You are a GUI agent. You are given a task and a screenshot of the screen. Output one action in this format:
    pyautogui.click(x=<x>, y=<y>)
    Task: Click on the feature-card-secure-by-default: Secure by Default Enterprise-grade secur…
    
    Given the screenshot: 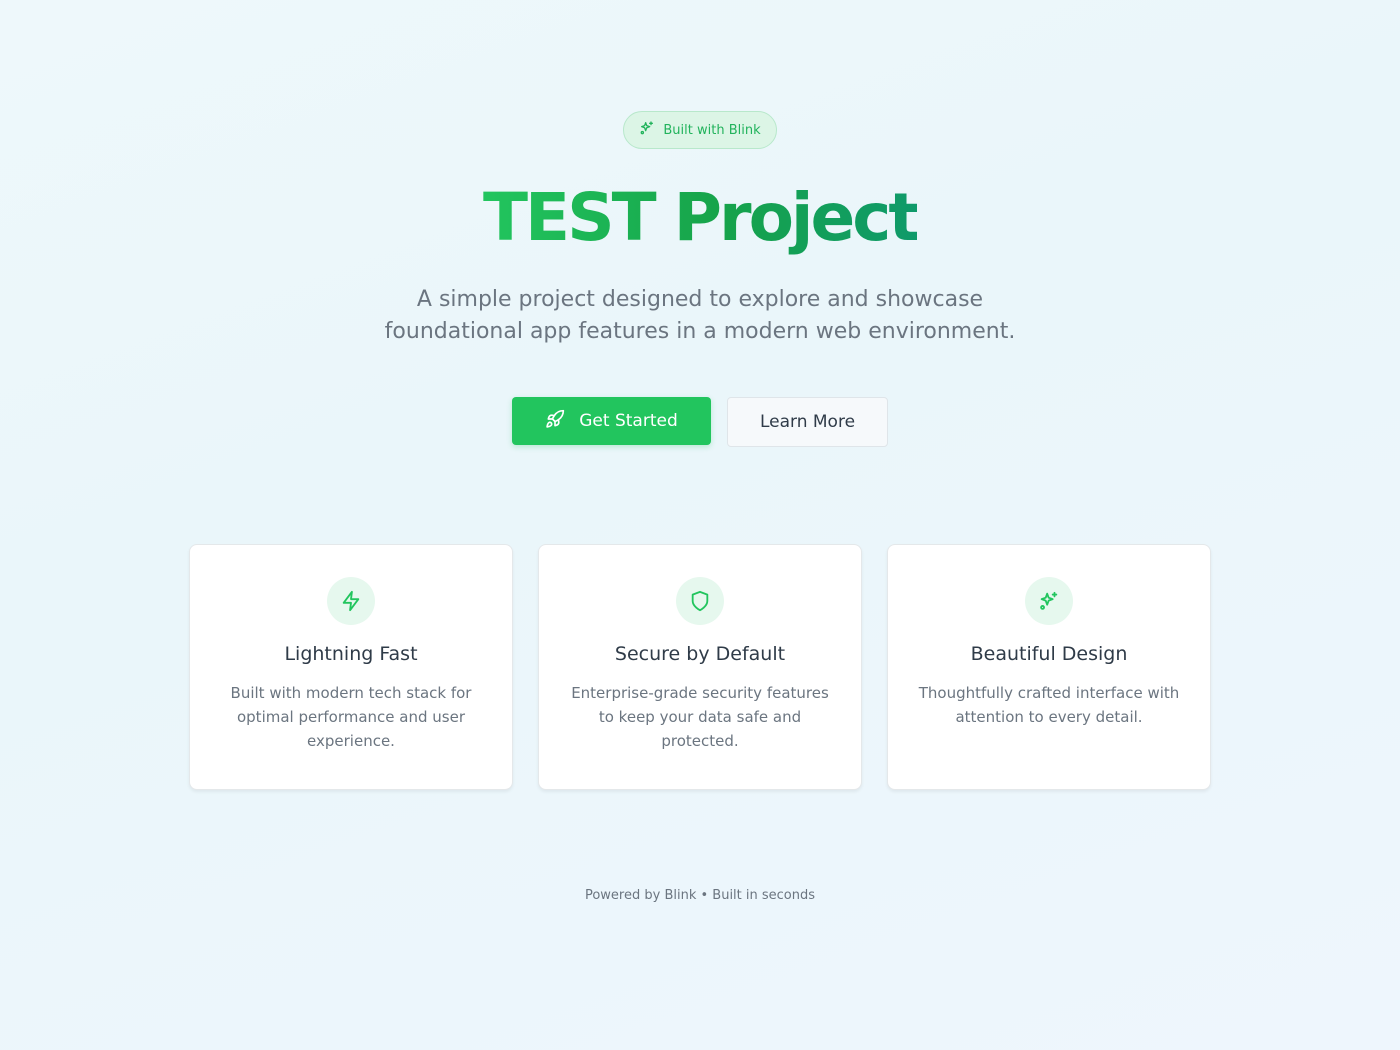 What is the action you would take?
    pyautogui.click(x=700, y=667)
    